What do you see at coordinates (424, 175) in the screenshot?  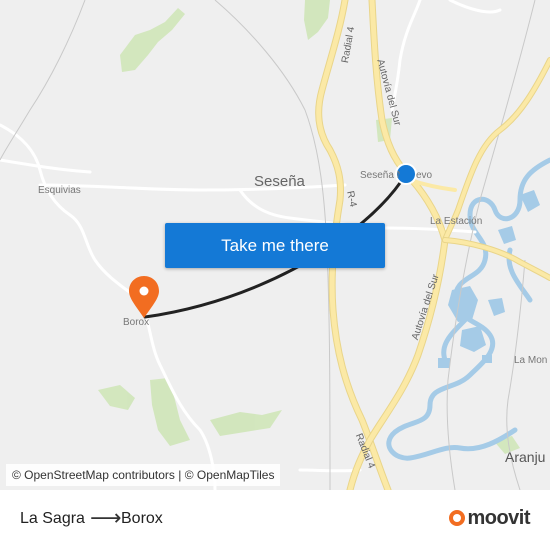 I see `map-label-sesena-nuevo-tail: evo` at bounding box center [424, 175].